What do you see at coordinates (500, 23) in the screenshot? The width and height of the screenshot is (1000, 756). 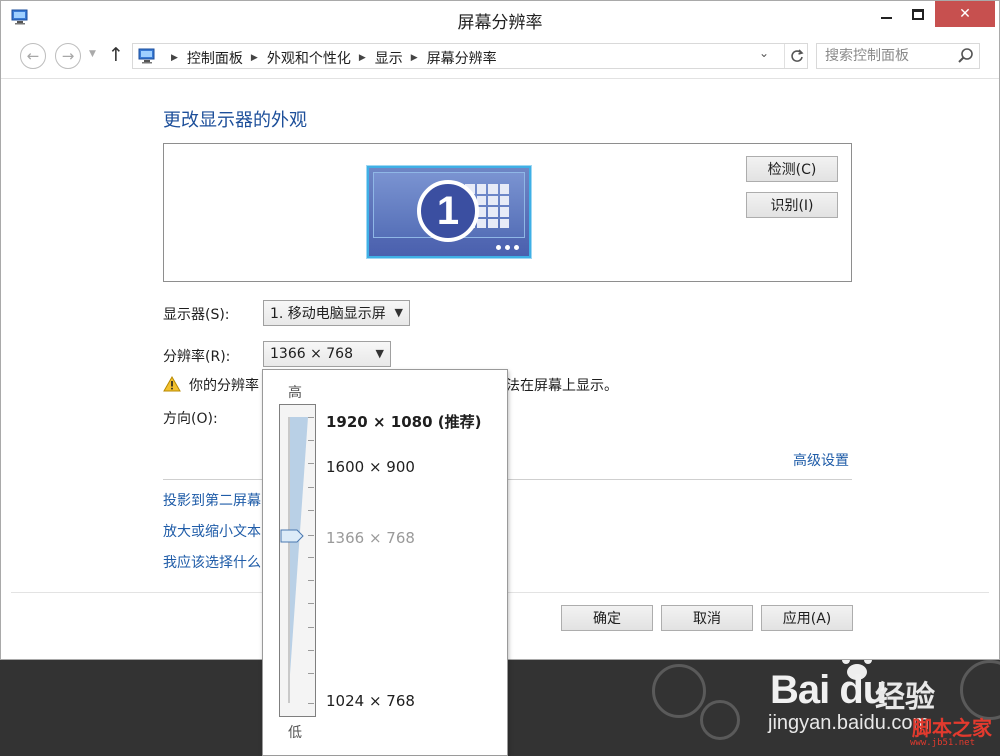 I see `window-title: 屏幕分辨率` at bounding box center [500, 23].